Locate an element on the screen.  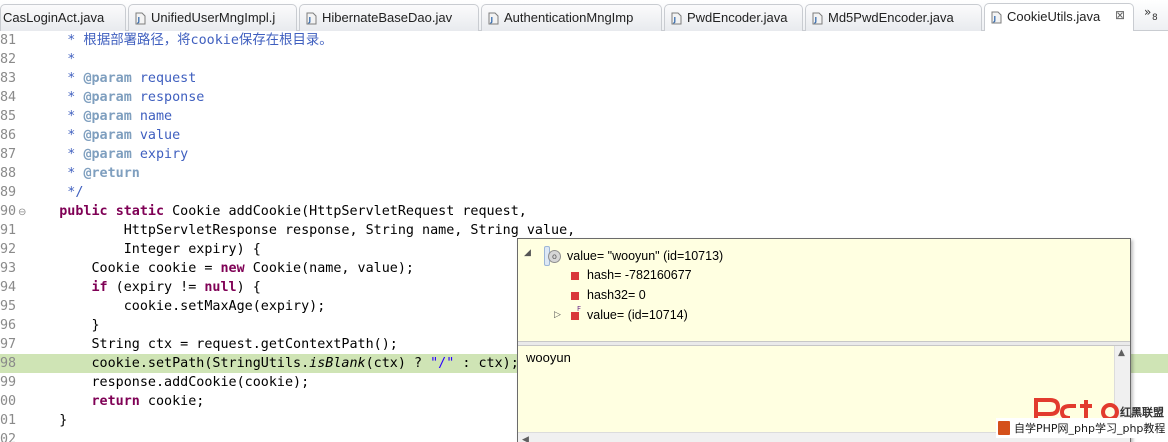
tree-root-node: o value= "wooyun" (id=10713) is located at coordinates (633, 256).